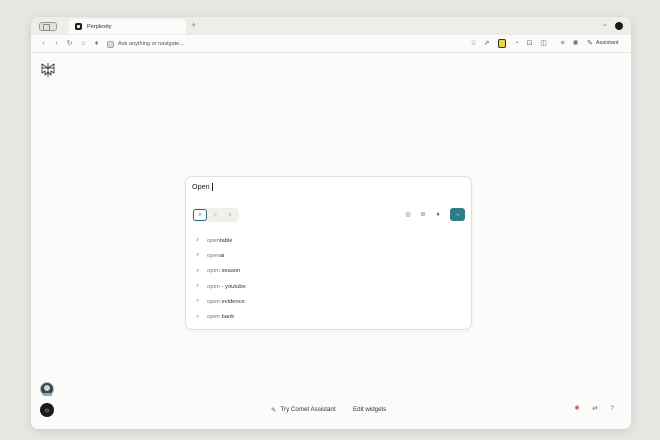 The image size is (660, 440). I want to click on comet-icon: ✎, so click(274, 410).